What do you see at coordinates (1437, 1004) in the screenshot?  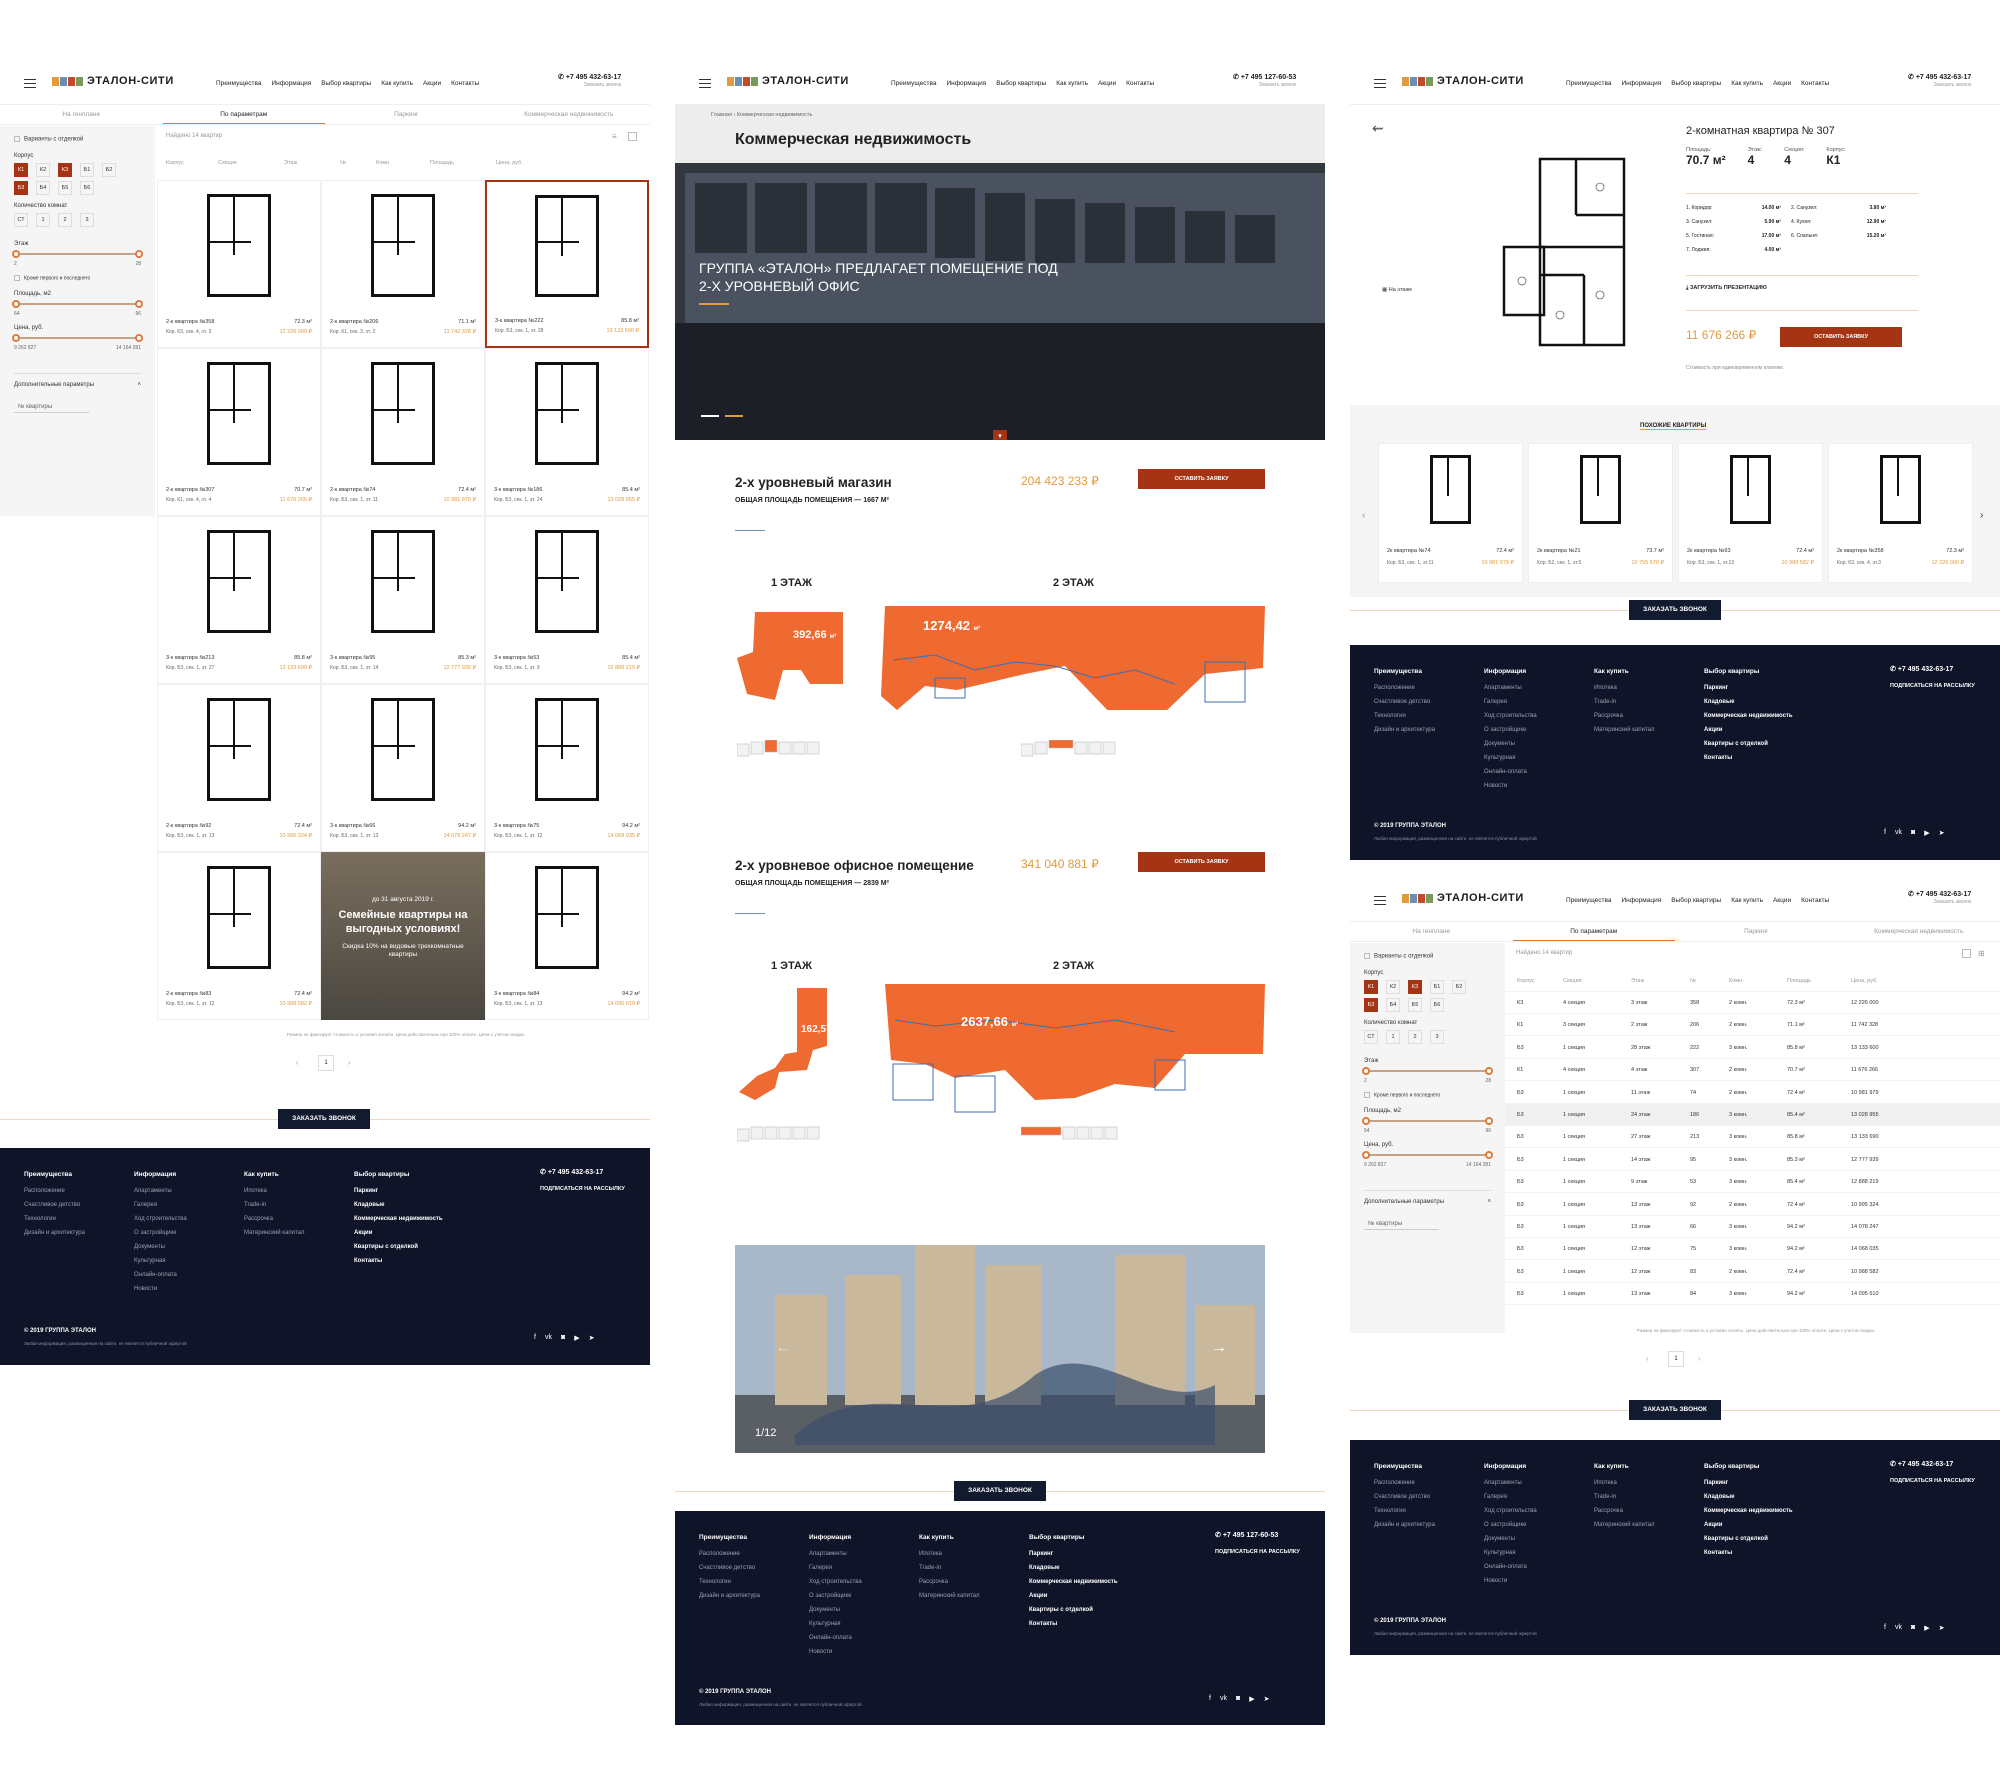 I see `korpus-b6: Б6` at bounding box center [1437, 1004].